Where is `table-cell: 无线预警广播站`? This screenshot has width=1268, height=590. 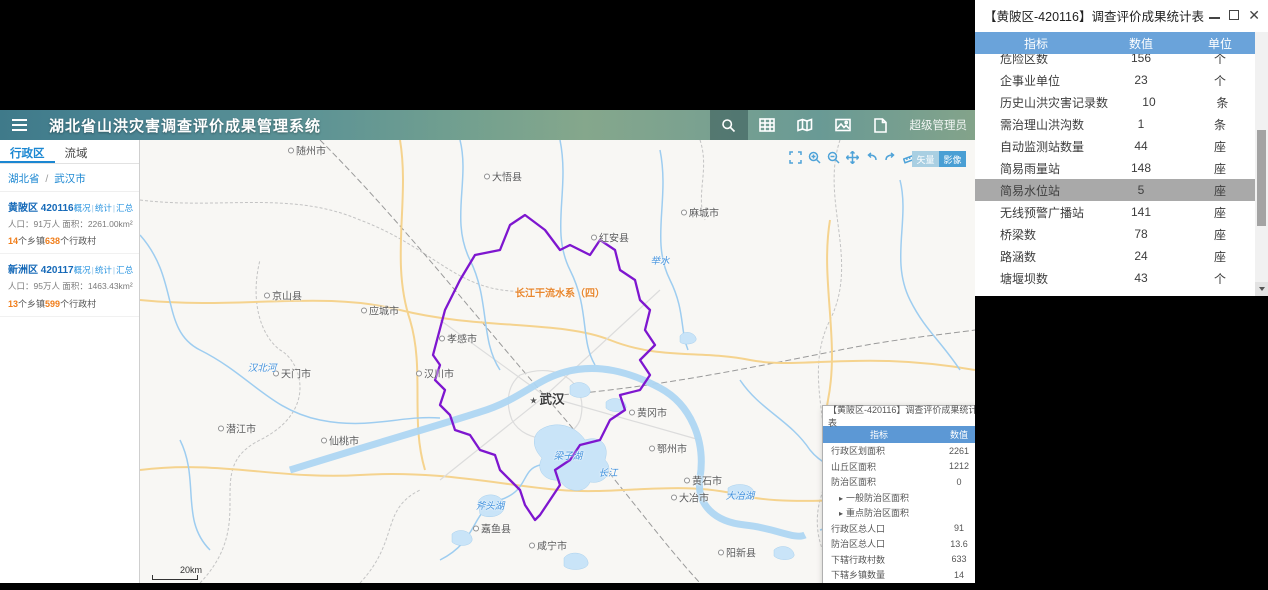 table-cell: 无线预警广播站 is located at coordinates (1042, 212).